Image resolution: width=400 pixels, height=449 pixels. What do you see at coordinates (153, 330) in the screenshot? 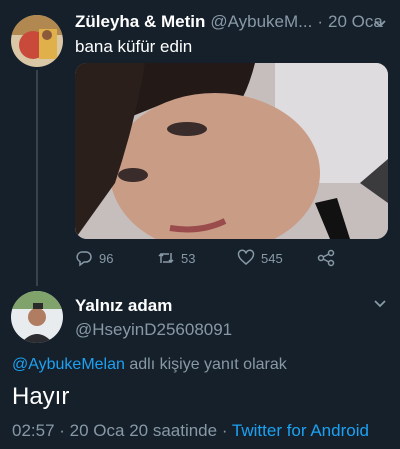
I see `author-handle: @HseyinD25608091` at bounding box center [153, 330].